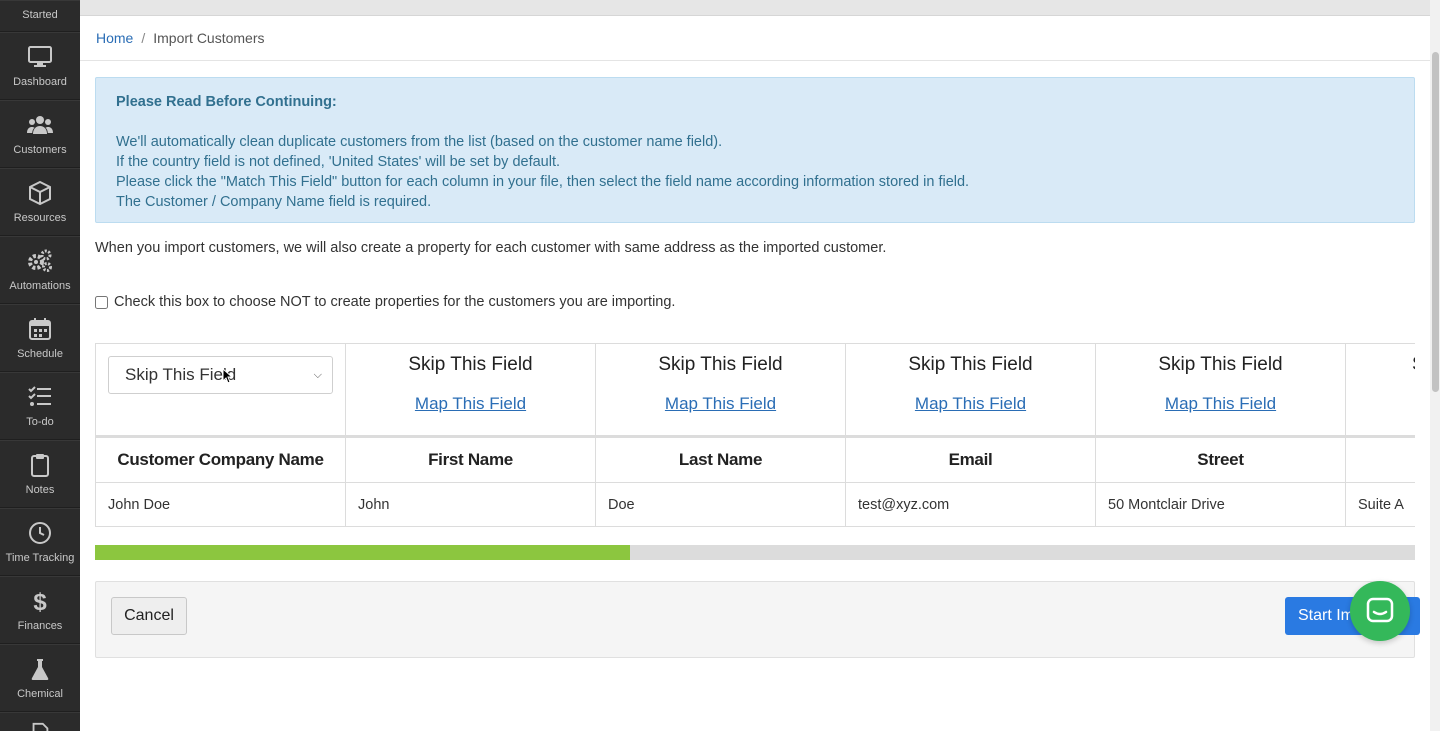  Describe the element at coordinates (970, 504) in the screenshot. I see `table-cell: test@xyz.com` at that location.